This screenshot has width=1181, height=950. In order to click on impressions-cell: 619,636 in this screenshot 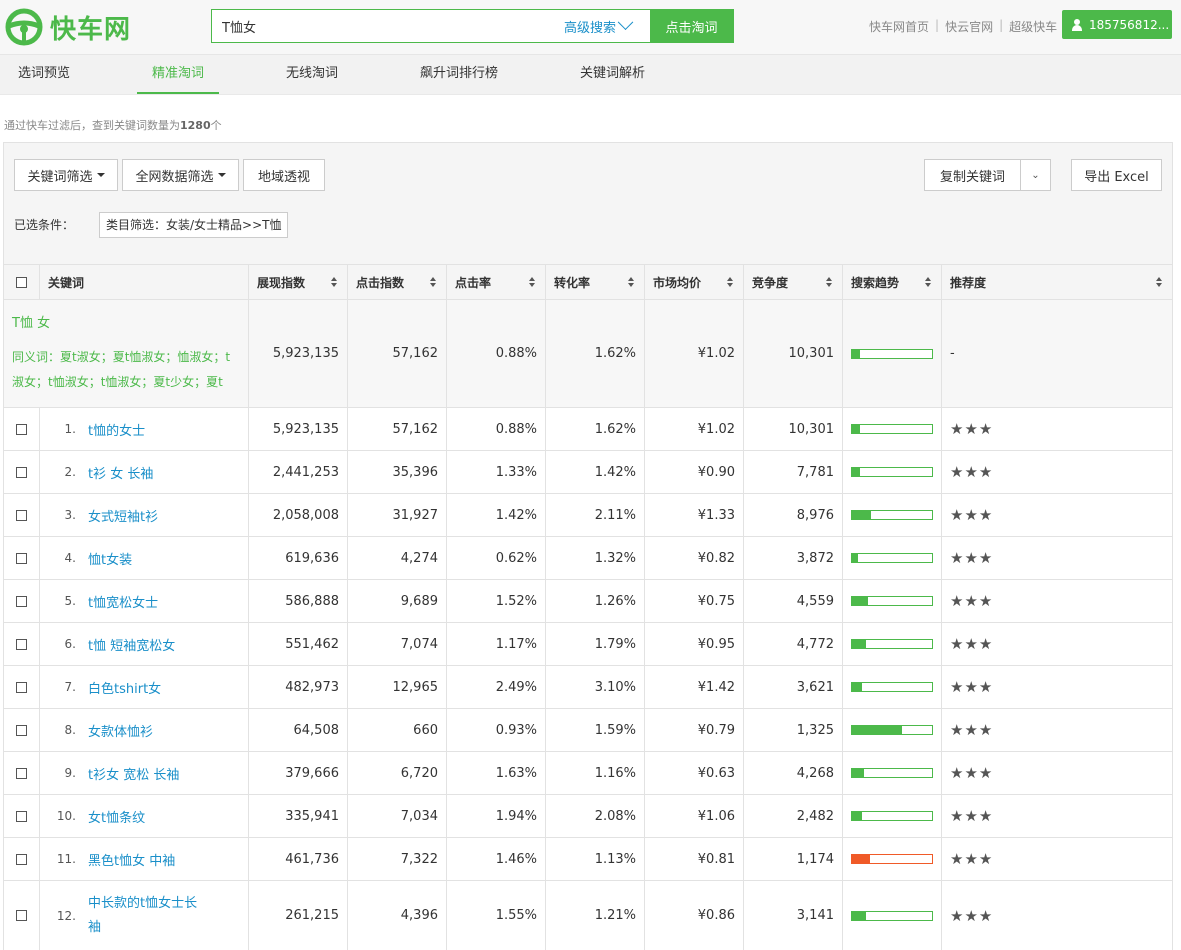, I will do `click(298, 558)`.